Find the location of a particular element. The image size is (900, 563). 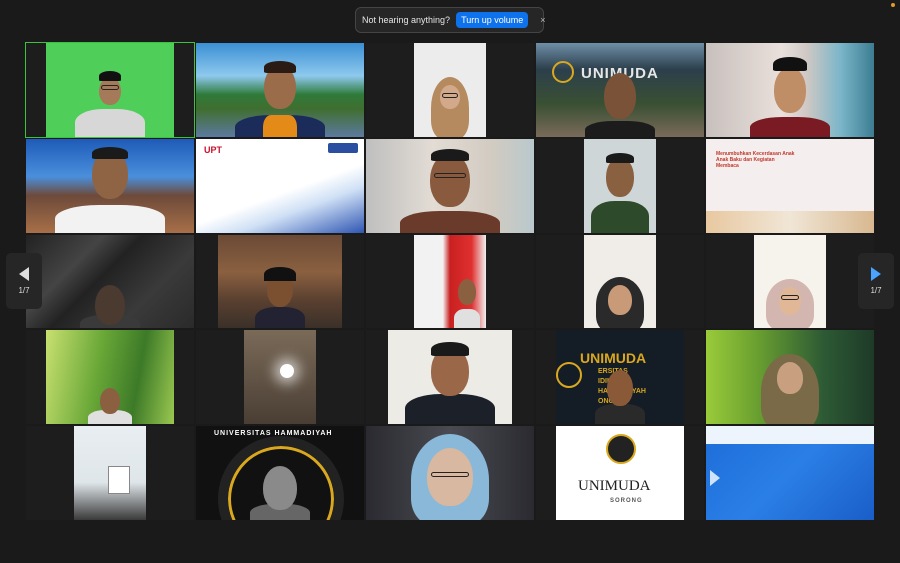

close-icon: × is located at coordinates (542, 20).